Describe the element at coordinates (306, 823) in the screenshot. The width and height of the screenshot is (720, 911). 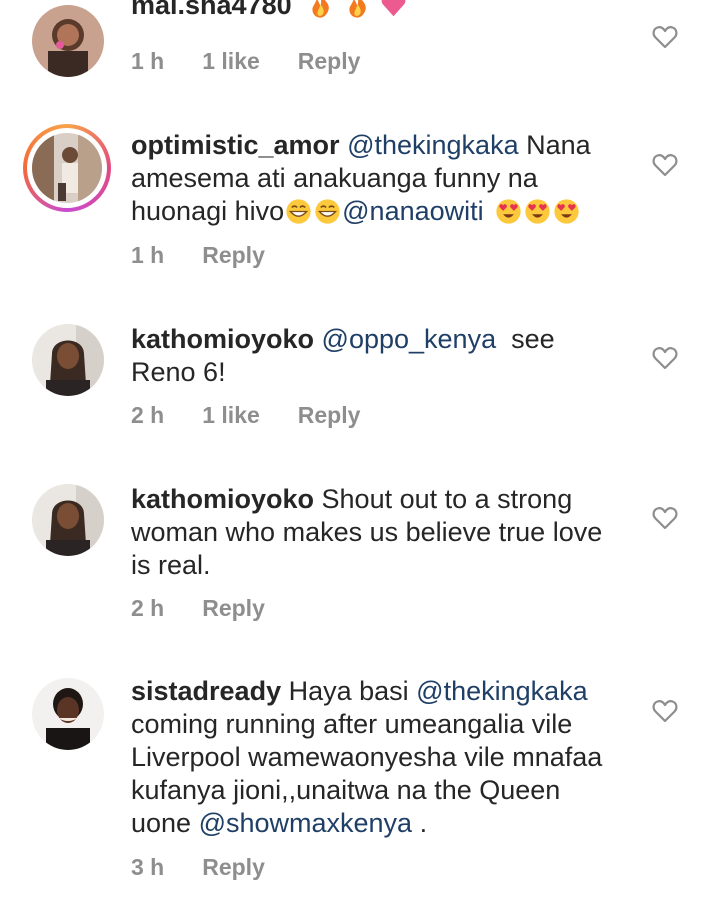
I see `mention-link: @showmaxkenya` at that location.